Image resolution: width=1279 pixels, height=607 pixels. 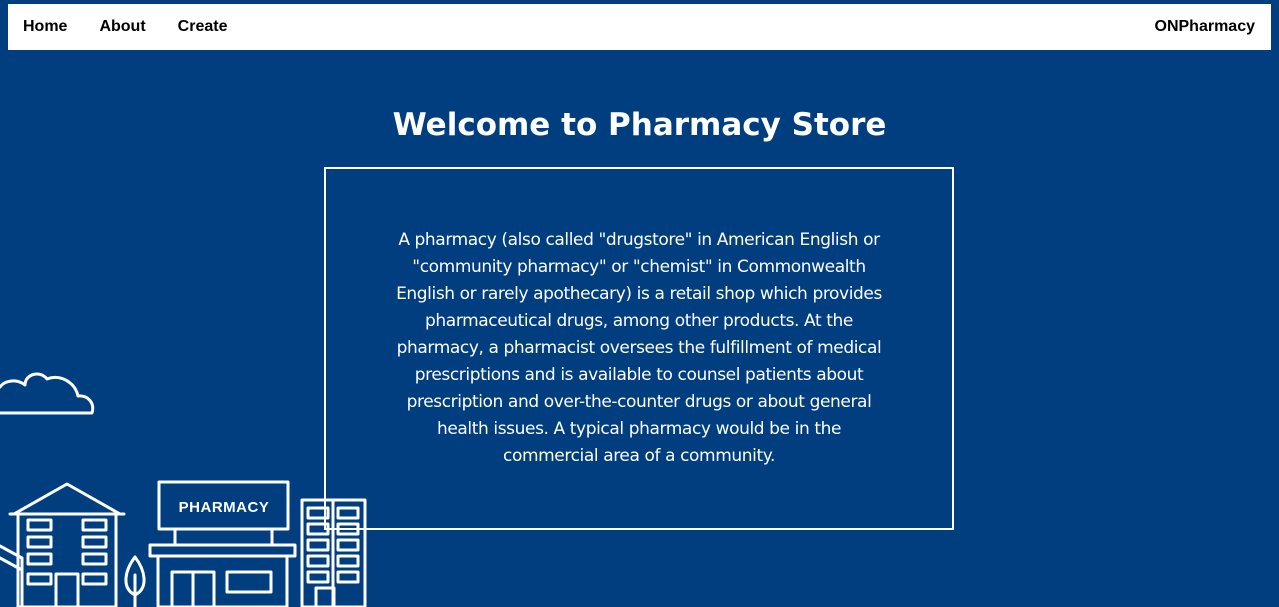 I want to click on nav-link-create: Create, so click(x=203, y=27).